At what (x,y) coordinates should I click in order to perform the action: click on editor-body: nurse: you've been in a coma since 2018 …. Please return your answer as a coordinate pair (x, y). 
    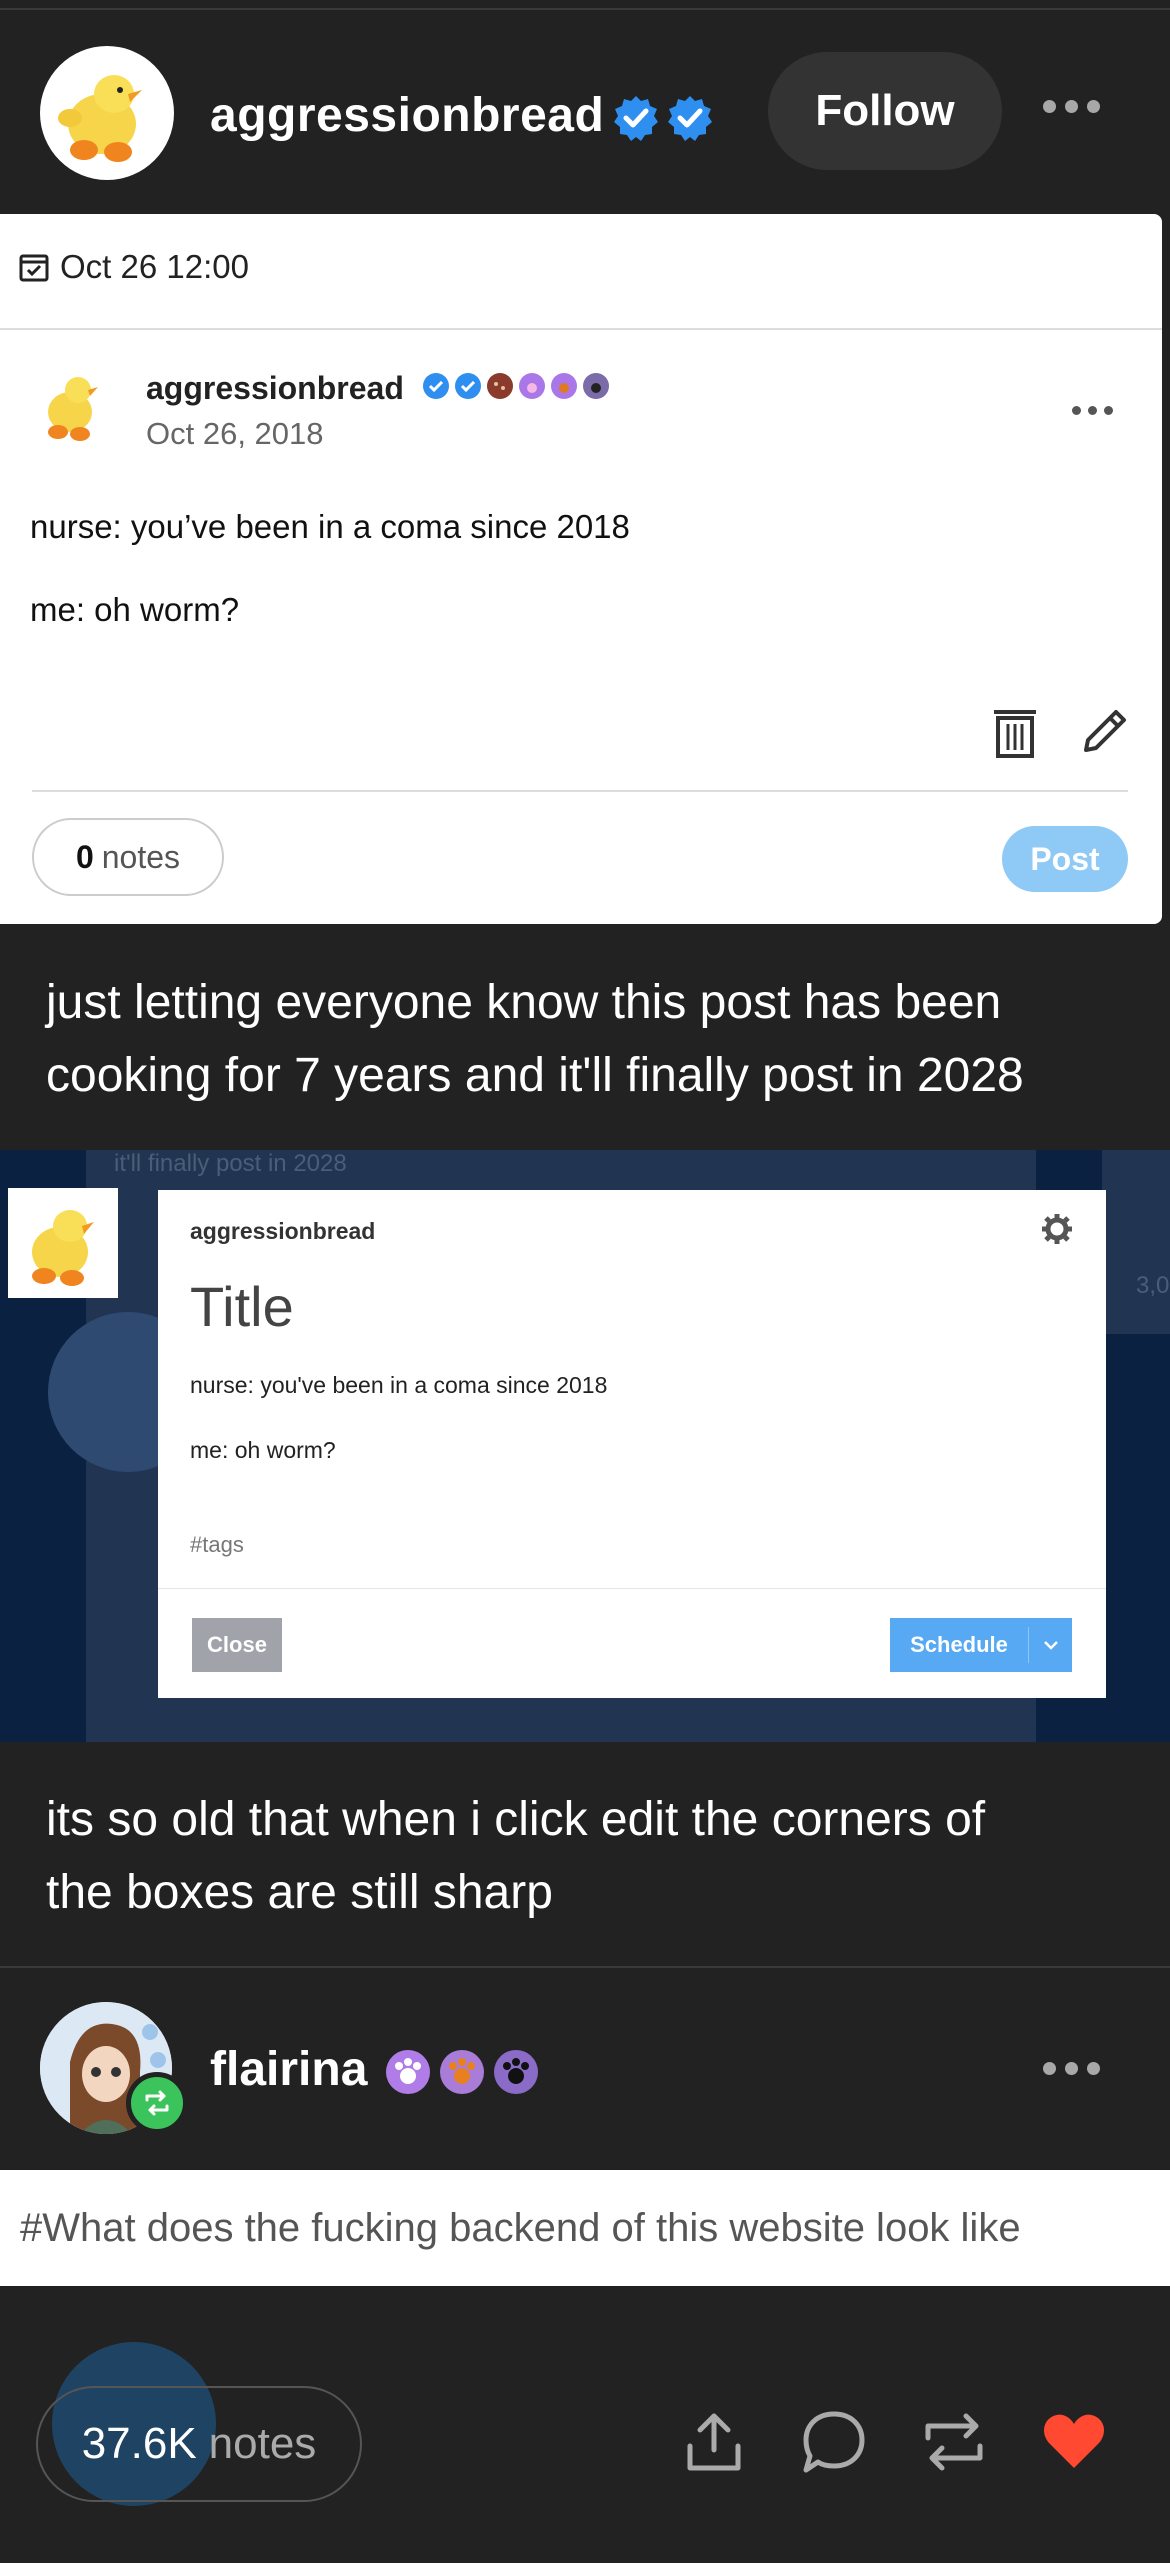
    Looking at the image, I should click on (398, 1437).